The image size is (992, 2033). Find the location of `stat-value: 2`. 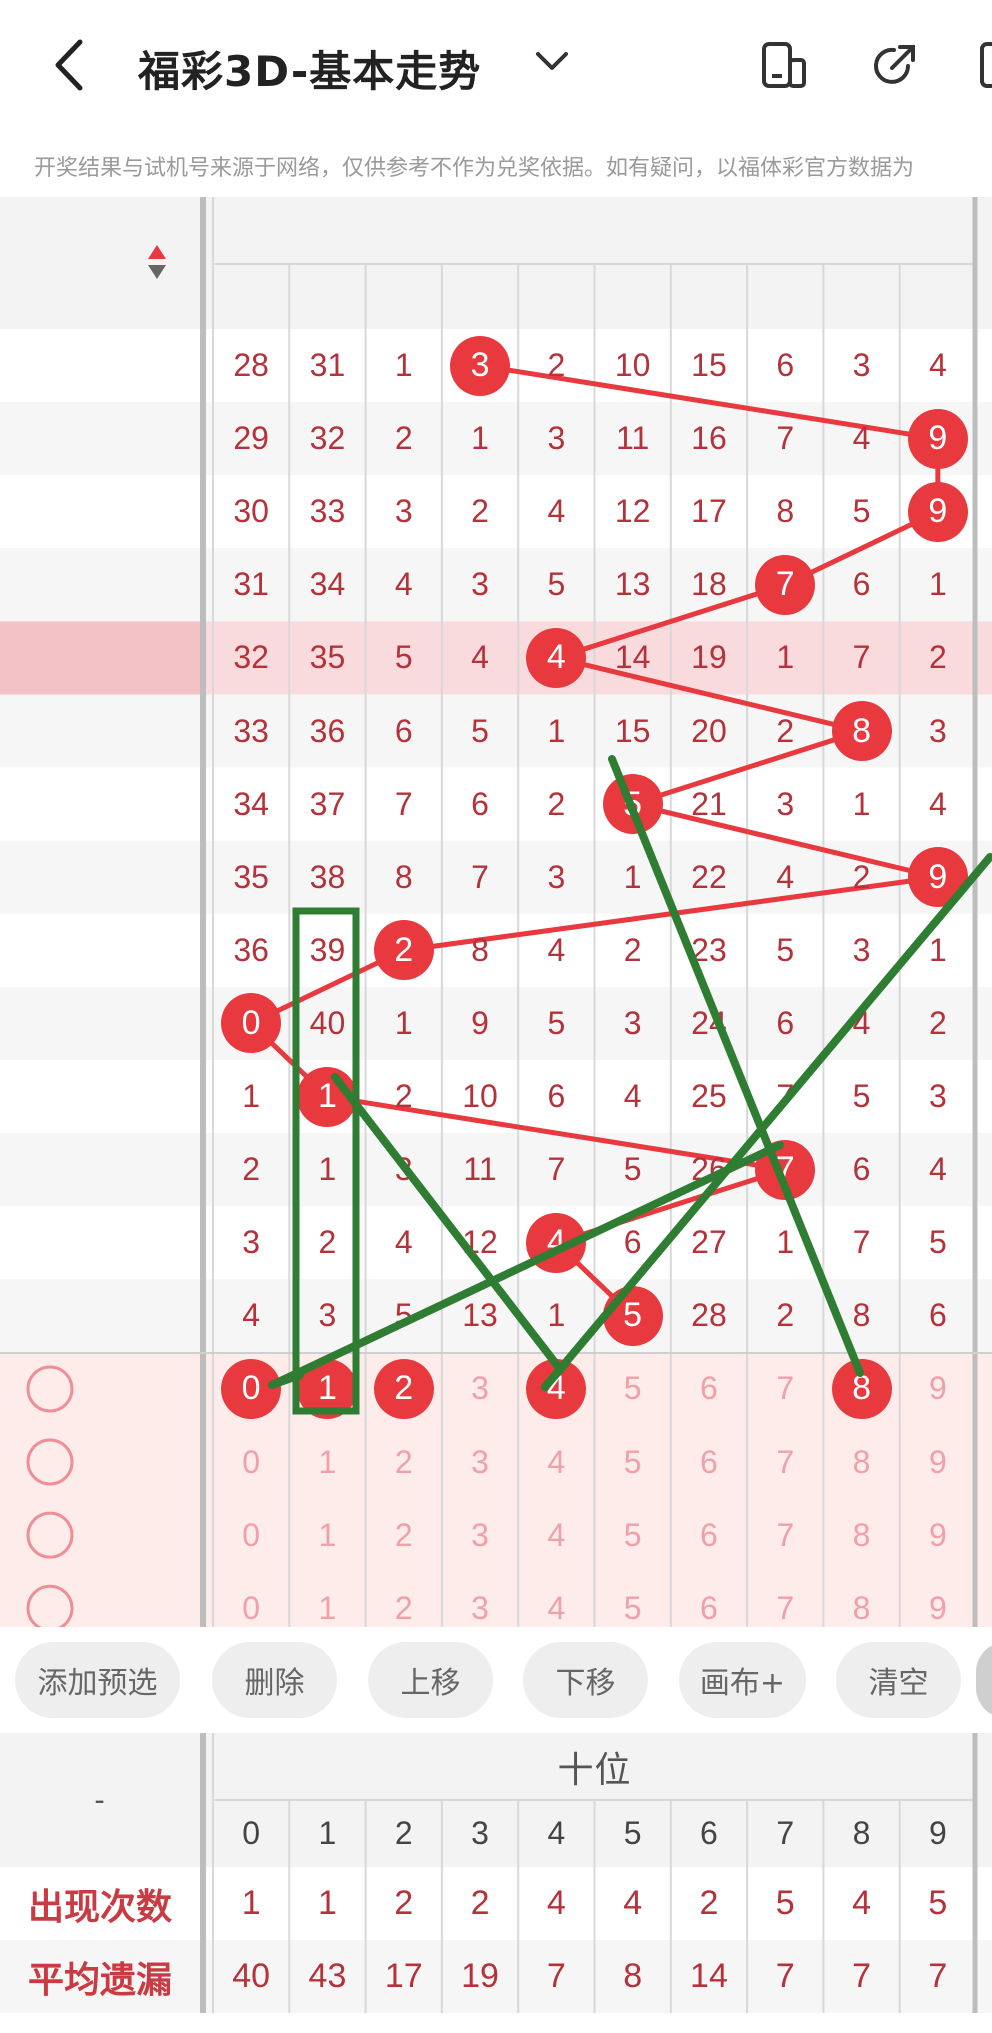

stat-value: 2 is located at coordinates (709, 1903).